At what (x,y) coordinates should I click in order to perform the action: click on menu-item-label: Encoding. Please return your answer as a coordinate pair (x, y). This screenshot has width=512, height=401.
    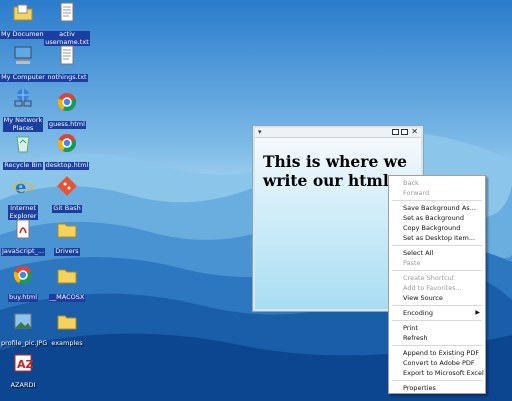
    Looking at the image, I should click on (418, 313).